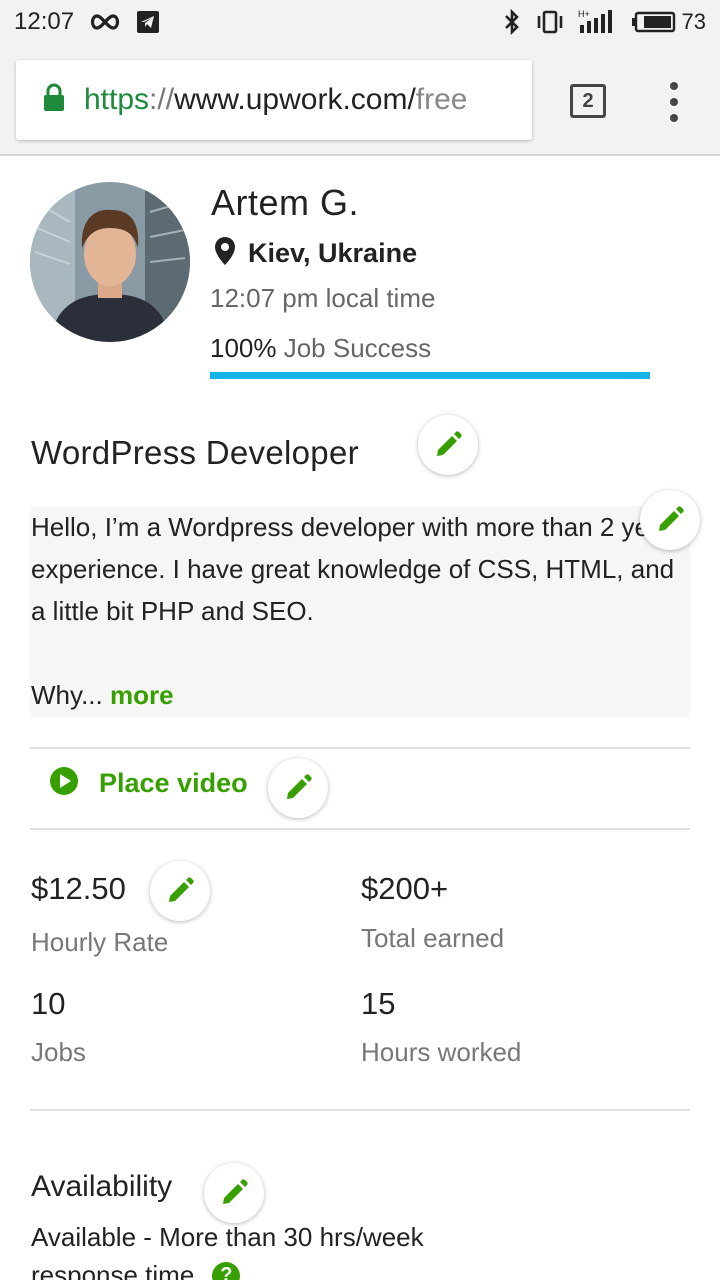  Describe the element at coordinates (584, 14) in the screenshot. I see `signal-type-label: H+` at that location.